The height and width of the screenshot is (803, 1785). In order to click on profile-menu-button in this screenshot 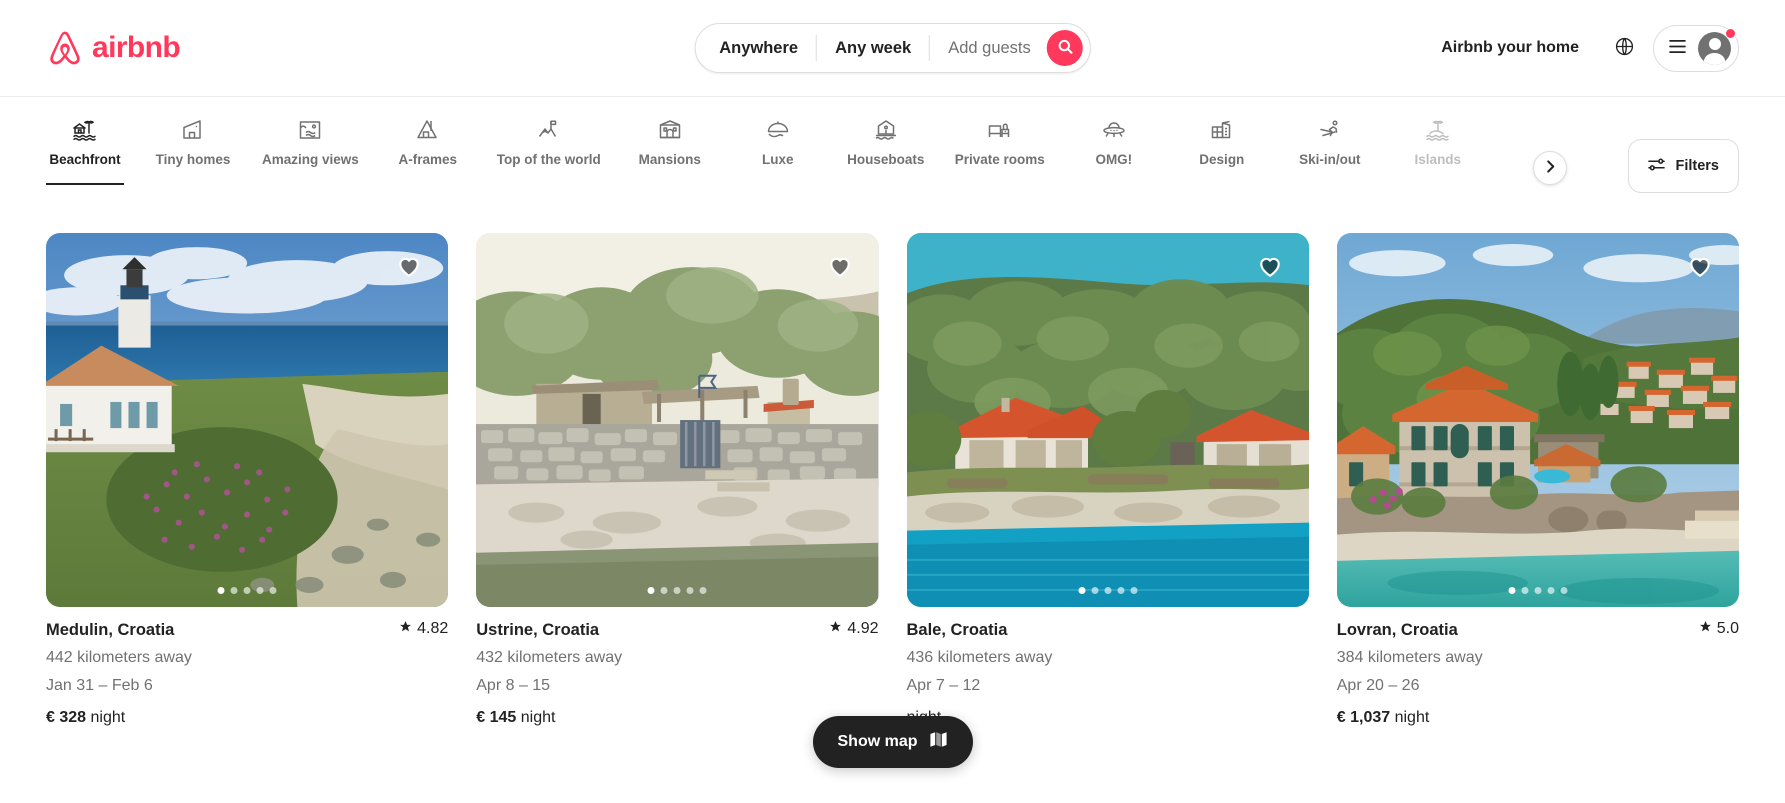, I will do `click(1696, 48)`.